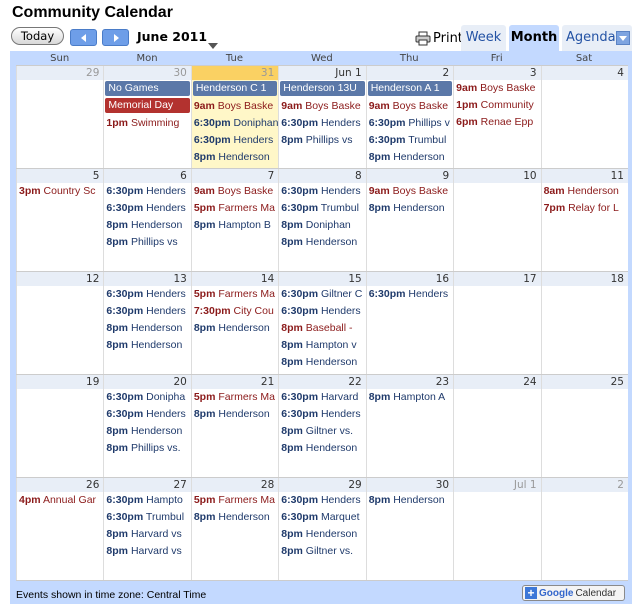 This screenshot has height=608, width=641. I want to click on day-number: 22, so click(322, 382).